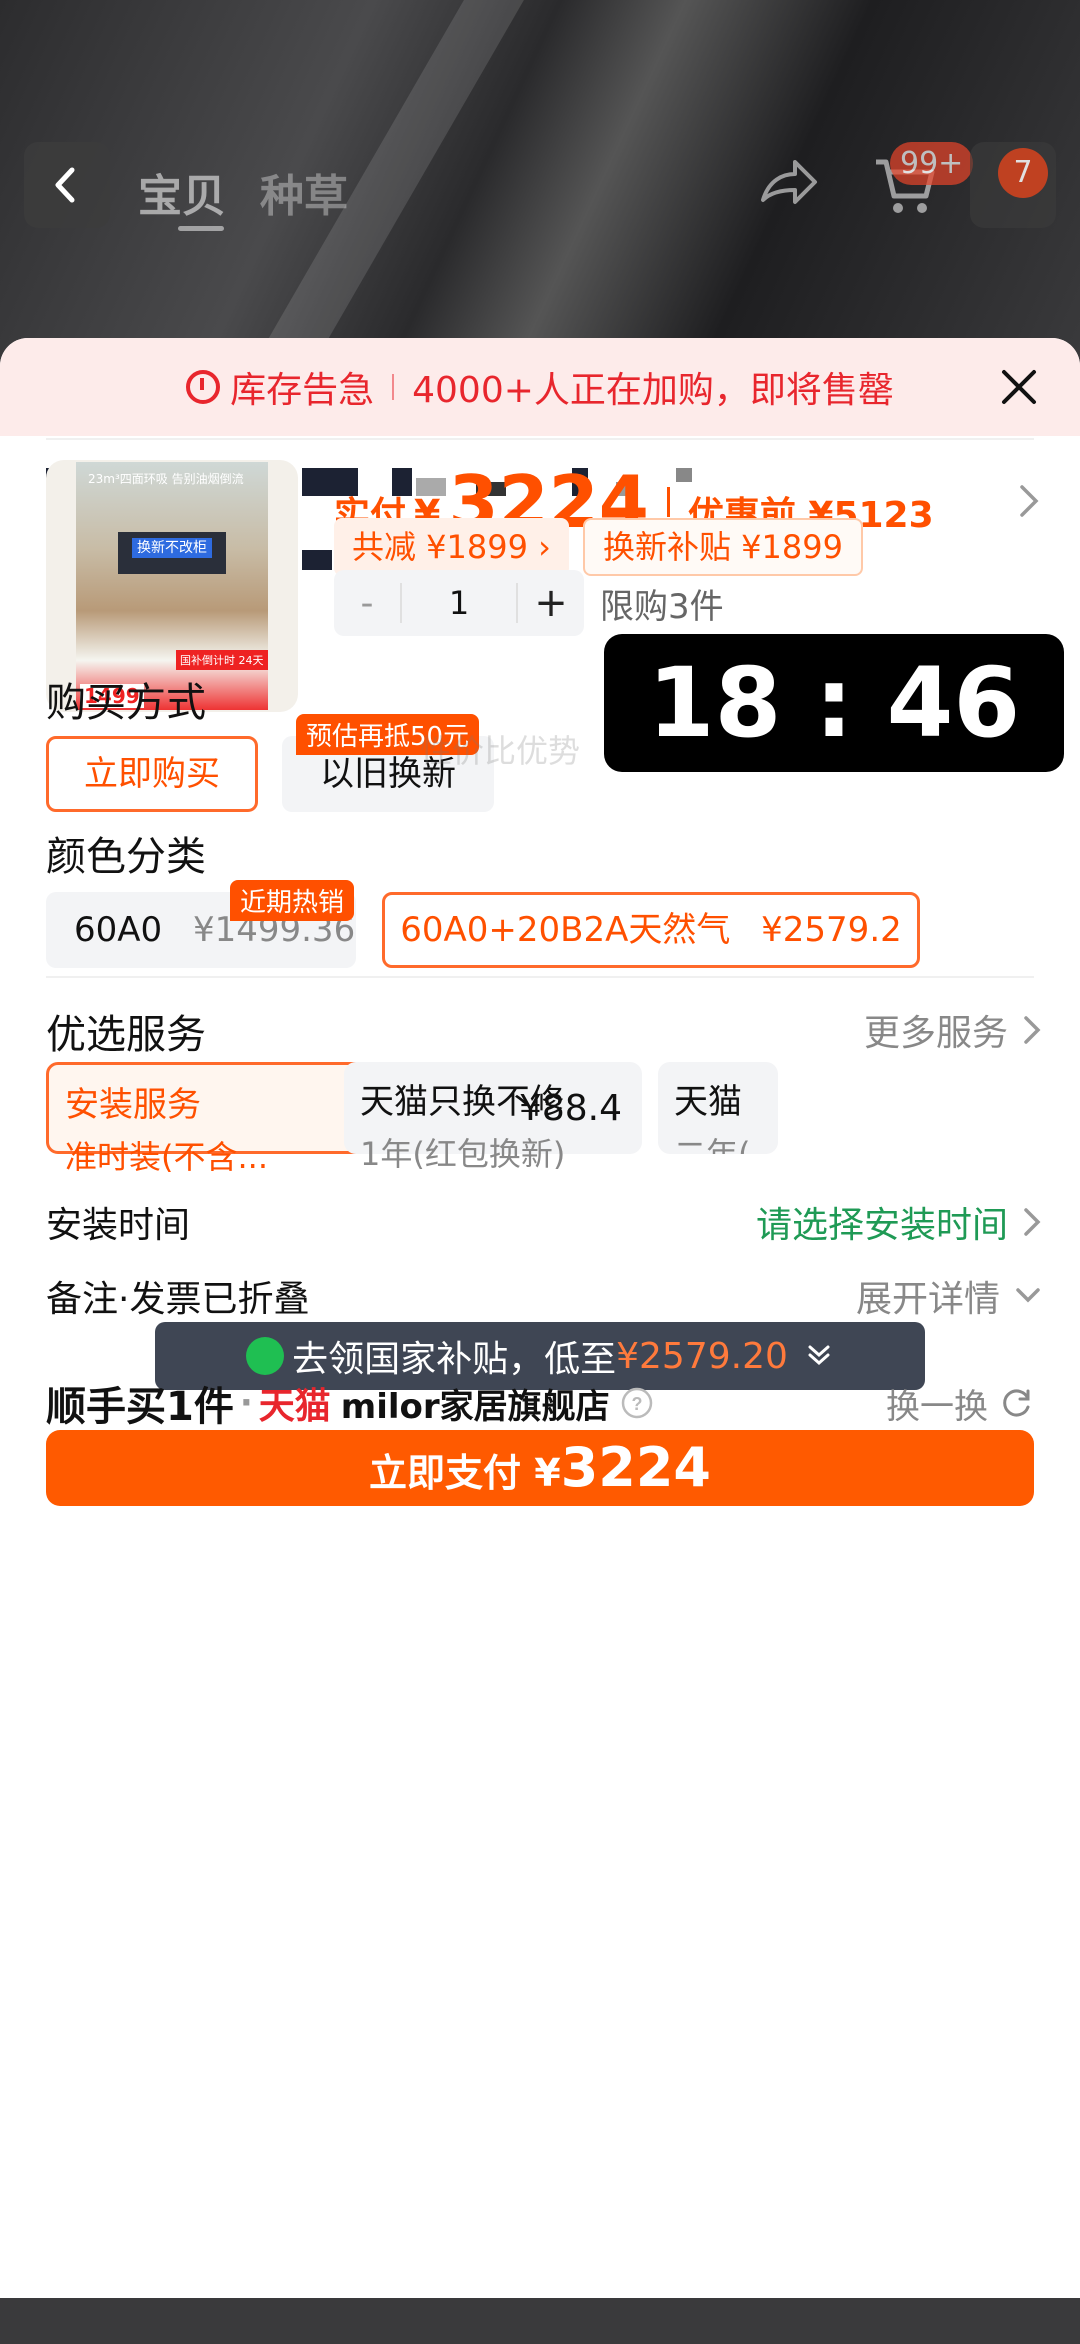 The height and width of the screenshot is (2344, 1080). Describe the element at coordinates (708, 1102) in the screenshot. I see `service-card-title: 天猫` at that location.